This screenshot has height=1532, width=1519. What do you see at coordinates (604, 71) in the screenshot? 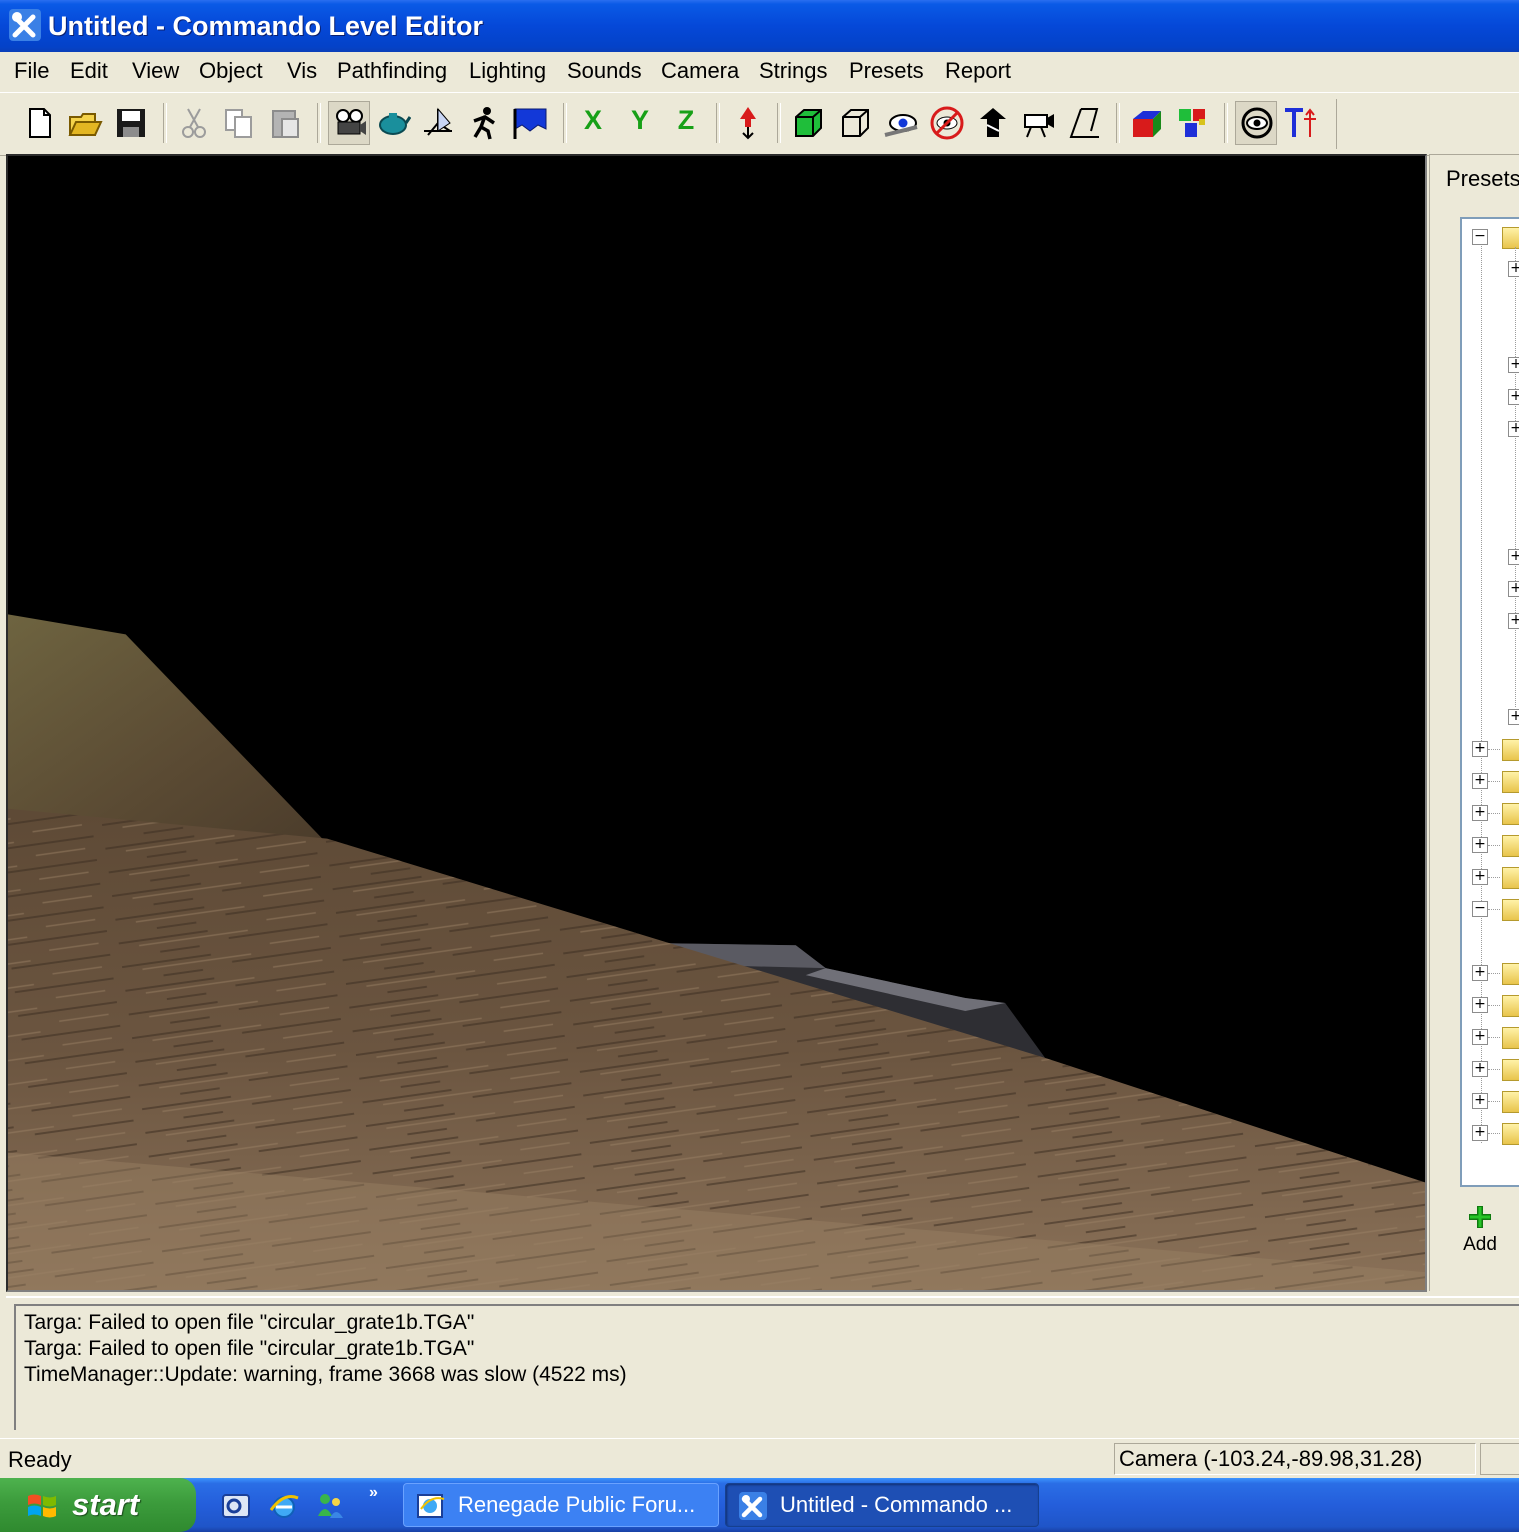
I see `menu-sounds: Sounds` at bounding box center [604, 71].